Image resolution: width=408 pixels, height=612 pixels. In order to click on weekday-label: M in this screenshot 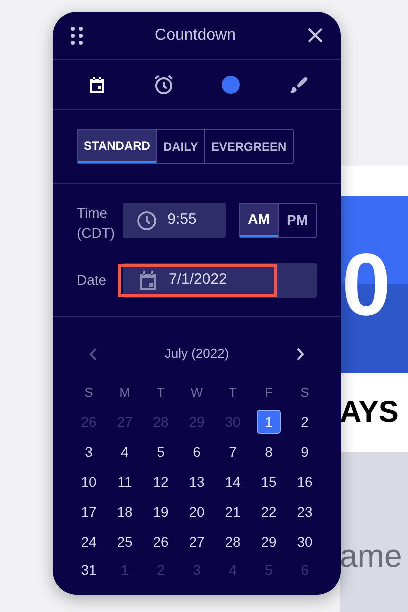, I will do `click(125, 393)`.